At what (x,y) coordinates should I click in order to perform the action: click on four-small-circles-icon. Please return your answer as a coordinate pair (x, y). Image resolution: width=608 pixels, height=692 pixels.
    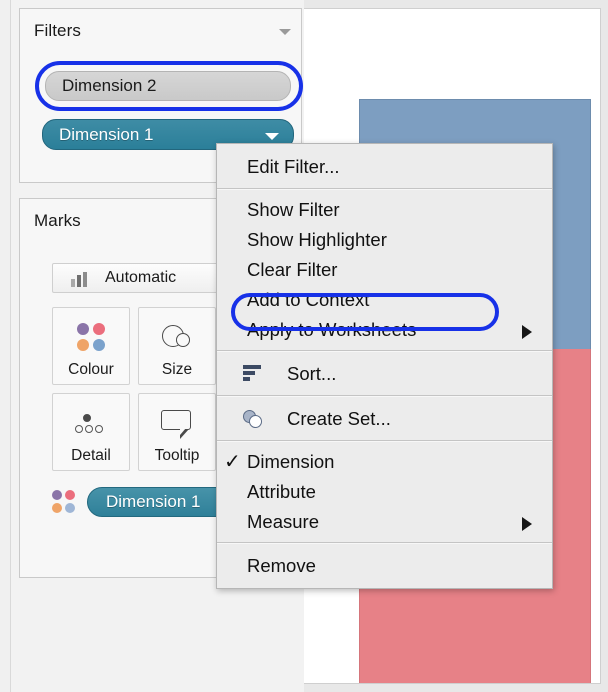
    Looking at the image, I should click on (91, 425).